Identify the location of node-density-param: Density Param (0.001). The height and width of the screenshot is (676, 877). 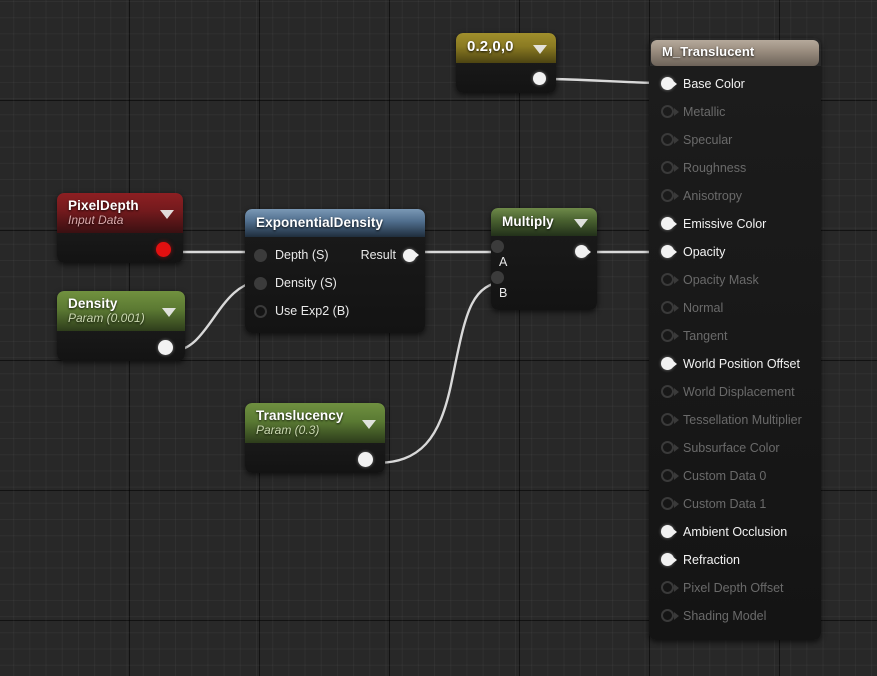
(121, 326).